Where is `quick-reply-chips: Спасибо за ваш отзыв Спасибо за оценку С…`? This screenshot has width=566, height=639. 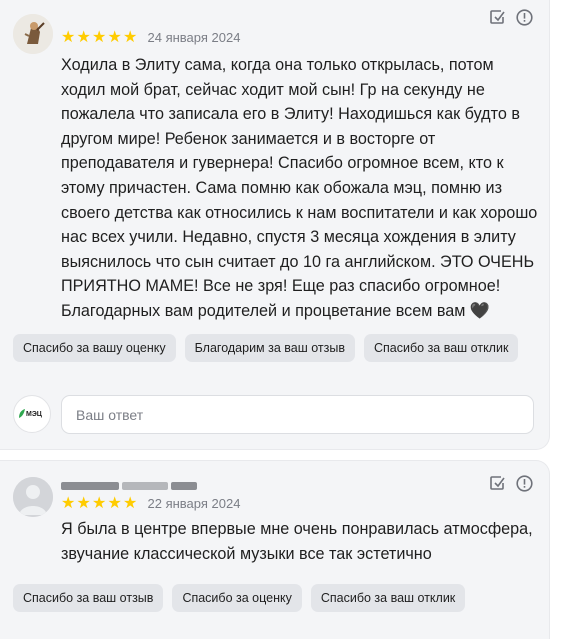
quick-reply-chips: Спасибо за ваш отзыв Спасибо за оценку С… is located at coordinates (243, 598).